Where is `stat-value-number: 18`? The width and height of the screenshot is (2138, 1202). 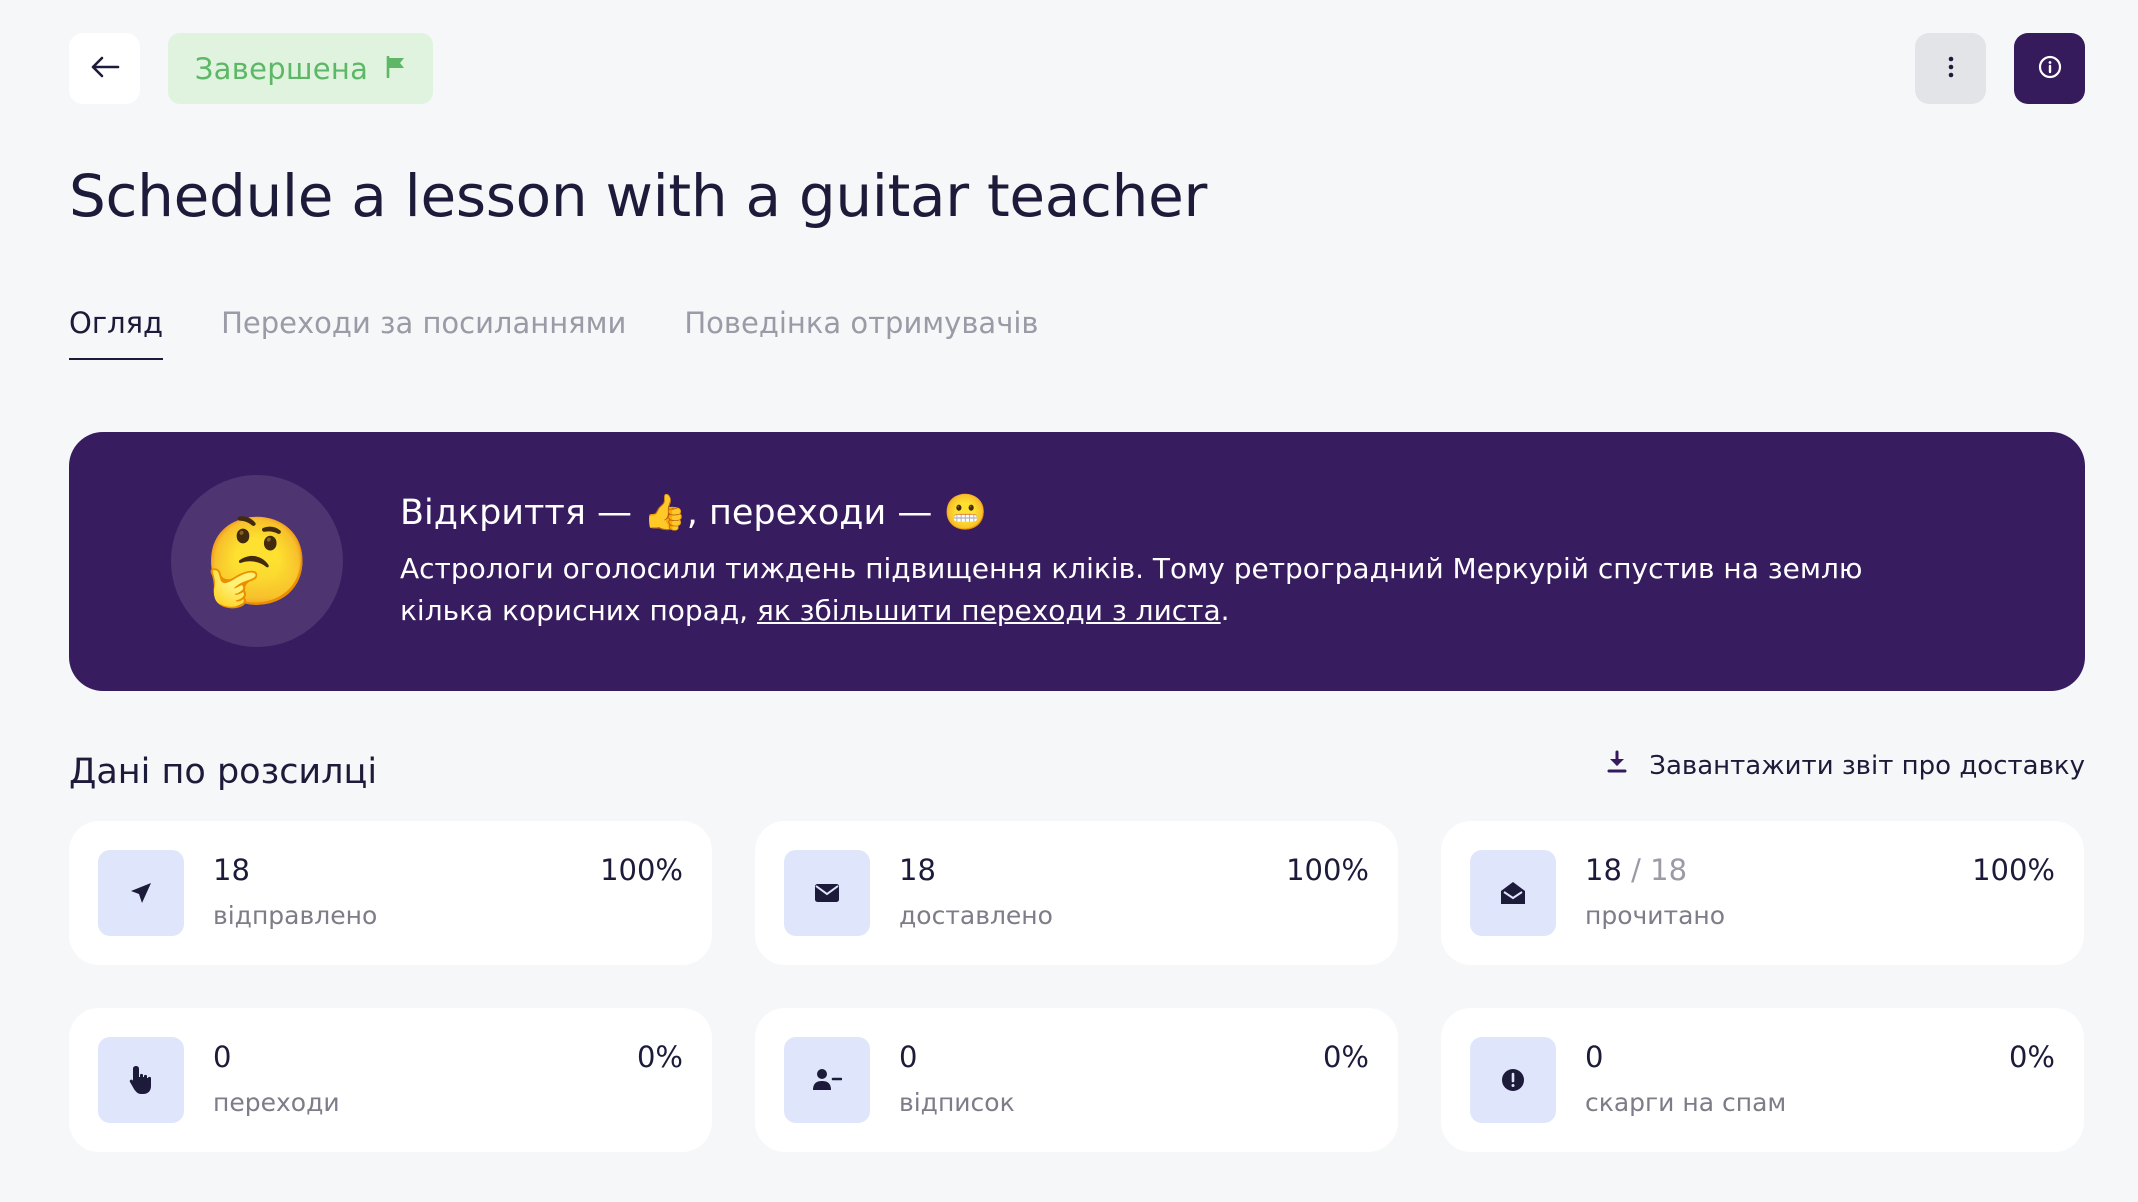
stat-value-number: 18 is located at coordinates (1603, 870).